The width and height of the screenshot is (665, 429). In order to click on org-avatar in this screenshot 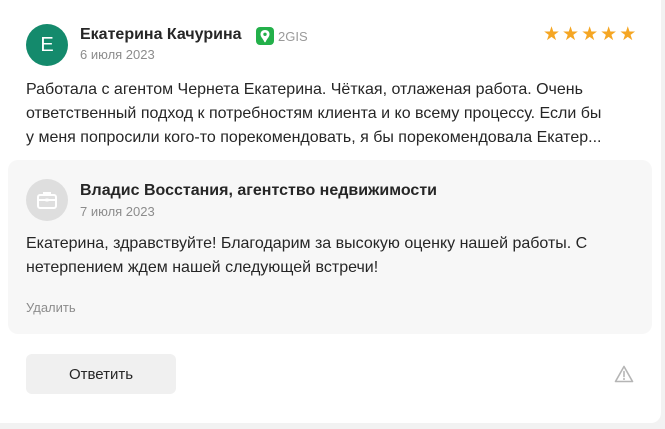, I will do `click(47, 200)`.